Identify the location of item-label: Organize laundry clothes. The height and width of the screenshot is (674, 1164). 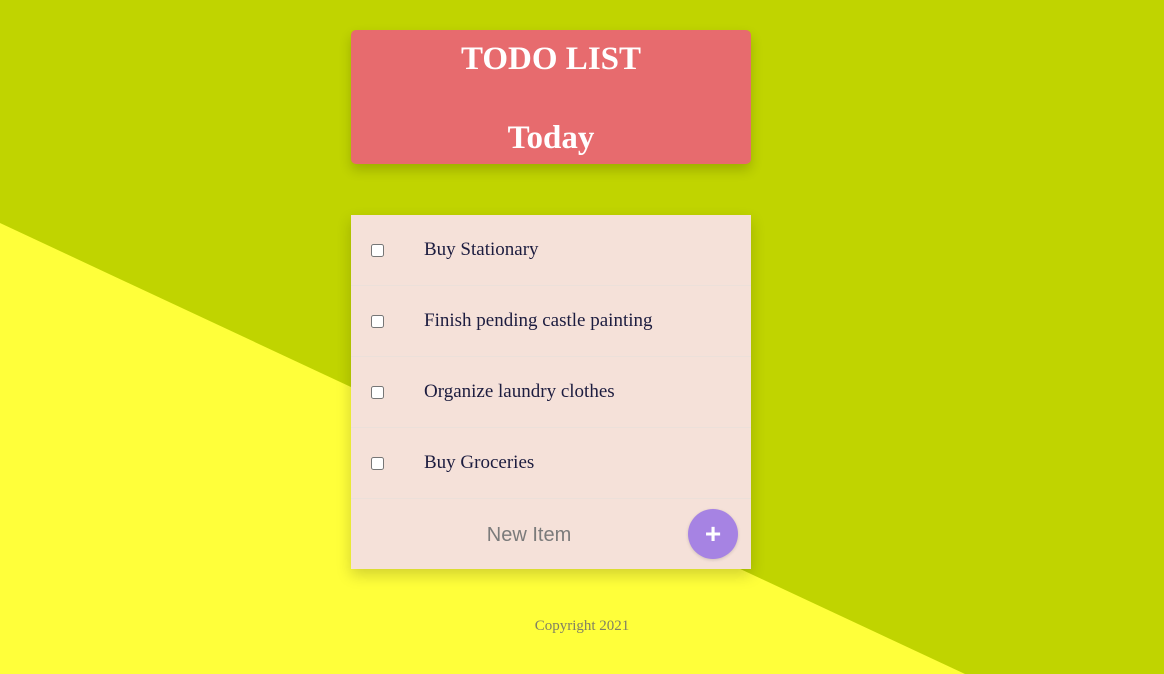
(519, 391).